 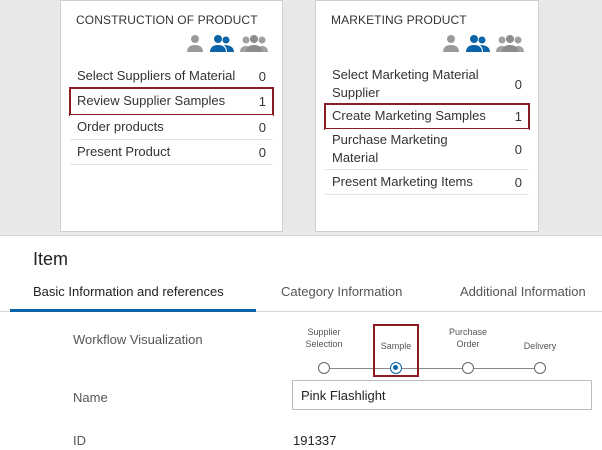 What do you see at coordinates (167, 20) in the screenshot?
I see `card-title: CONSTRUCTION OF PRODUCT` at bounding box center [167, 20].